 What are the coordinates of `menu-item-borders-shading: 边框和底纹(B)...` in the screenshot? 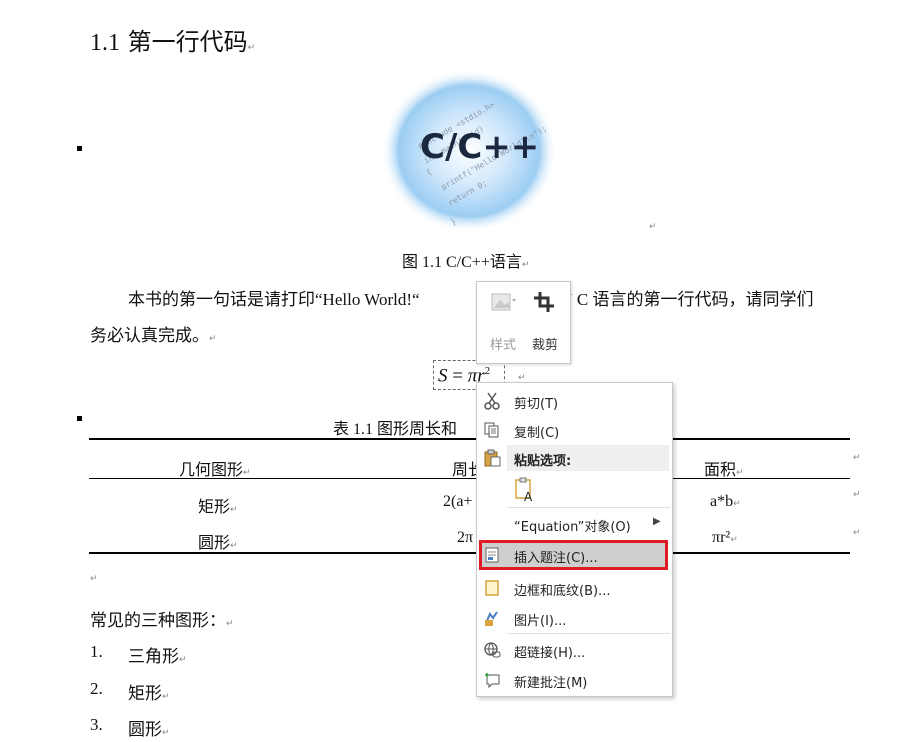 It's located at (574, 588).